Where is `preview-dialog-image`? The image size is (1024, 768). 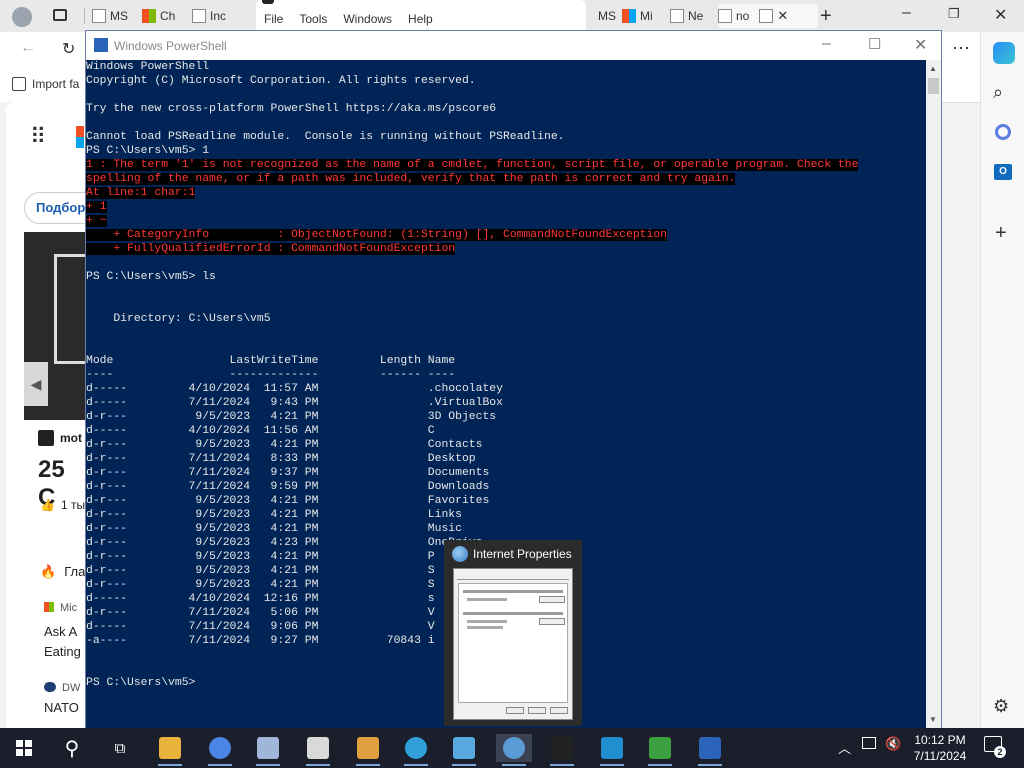 preview-dialog-image is located at coordinates (513, 644).